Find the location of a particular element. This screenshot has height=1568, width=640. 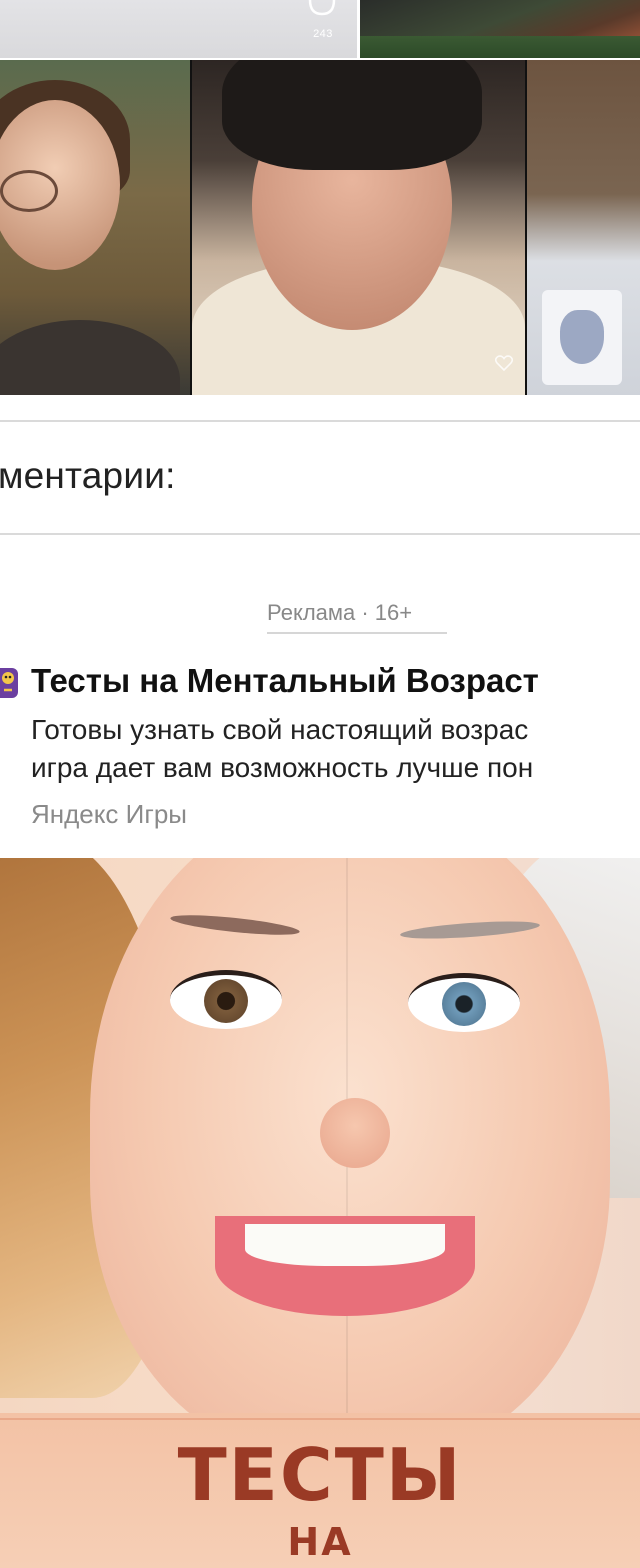

ad-image-text-line-2: НА is located at coordinates (320, 1542).